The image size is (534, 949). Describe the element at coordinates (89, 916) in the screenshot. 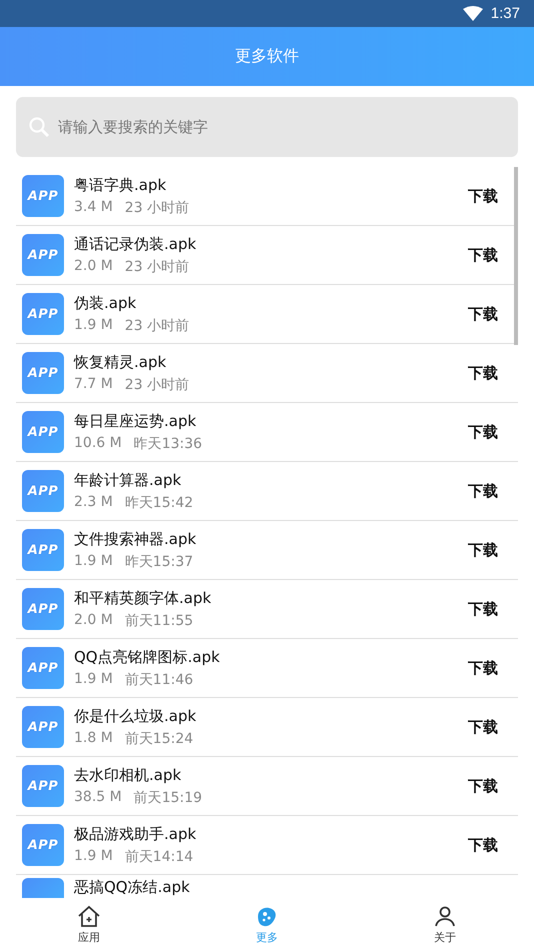

I see `home-icon` at that location.